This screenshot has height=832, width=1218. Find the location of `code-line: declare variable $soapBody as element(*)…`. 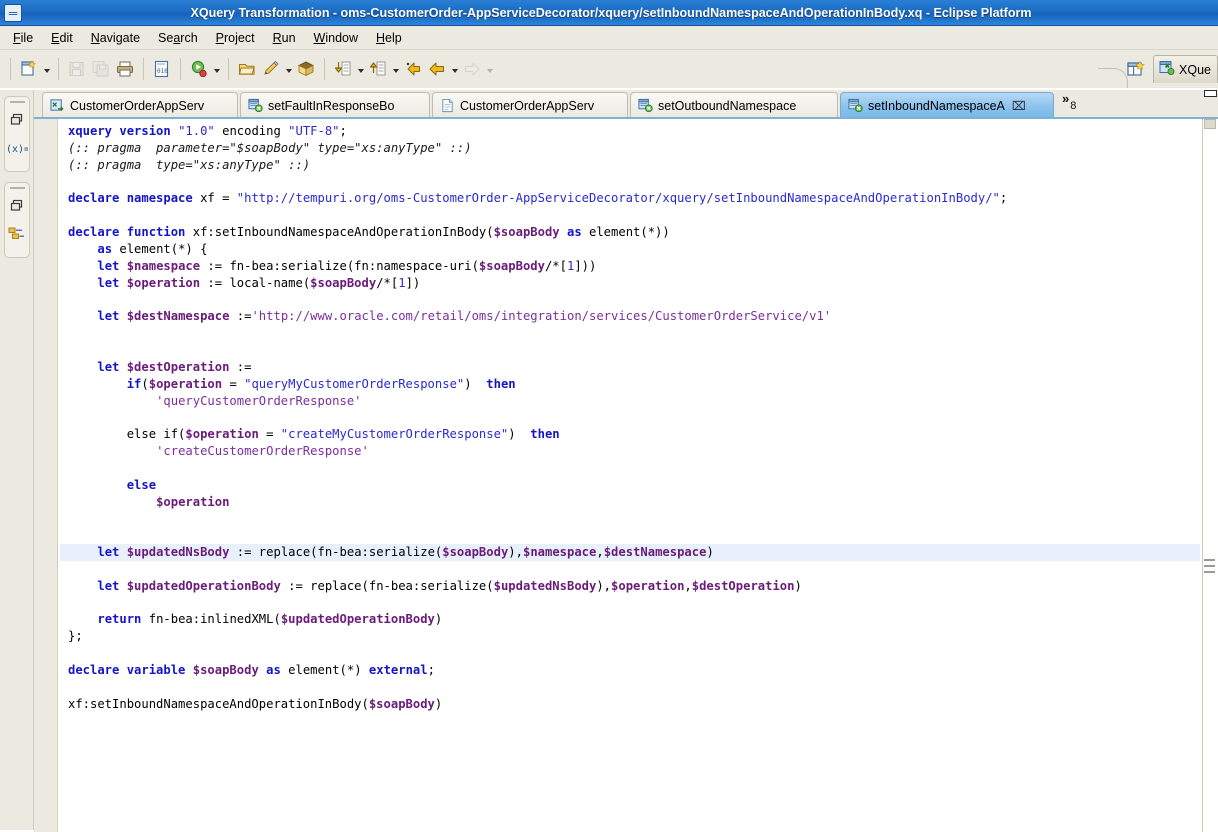

code-line: declare variable $soapBody as element(*)… is located at coordinates (630, 670).